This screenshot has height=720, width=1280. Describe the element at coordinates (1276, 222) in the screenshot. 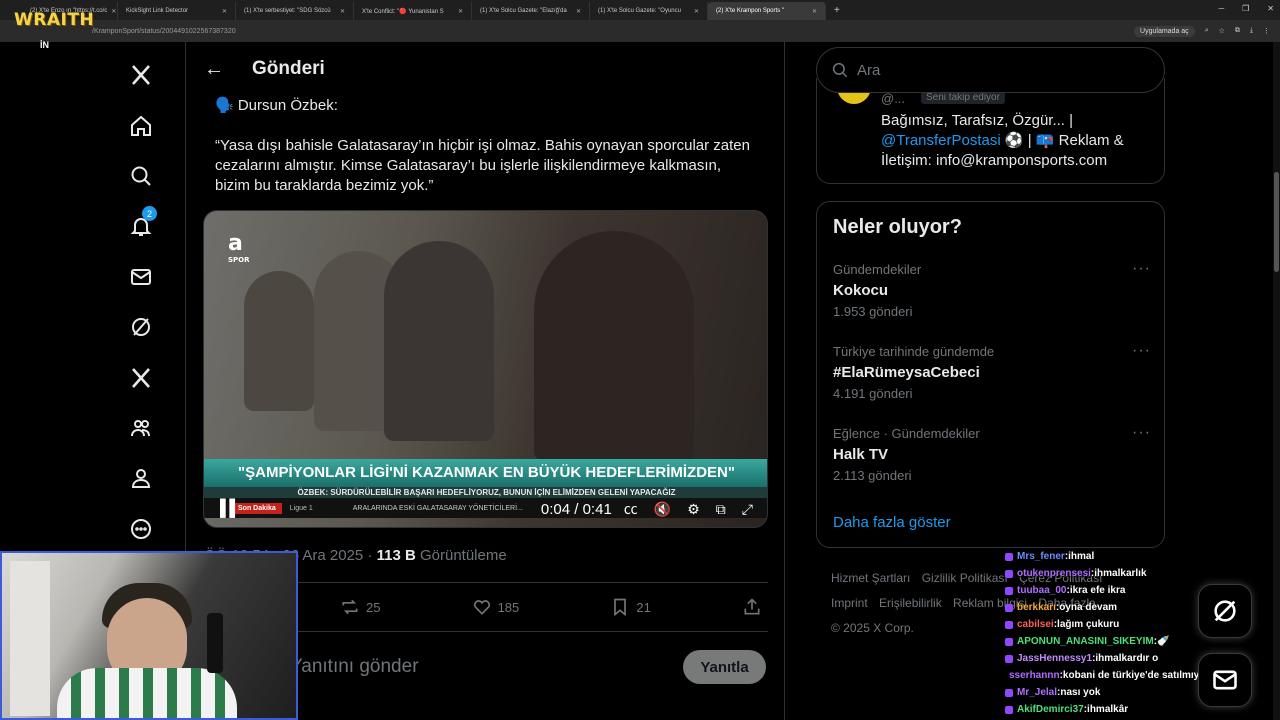

I see `scrollbar-thumb` at that location.